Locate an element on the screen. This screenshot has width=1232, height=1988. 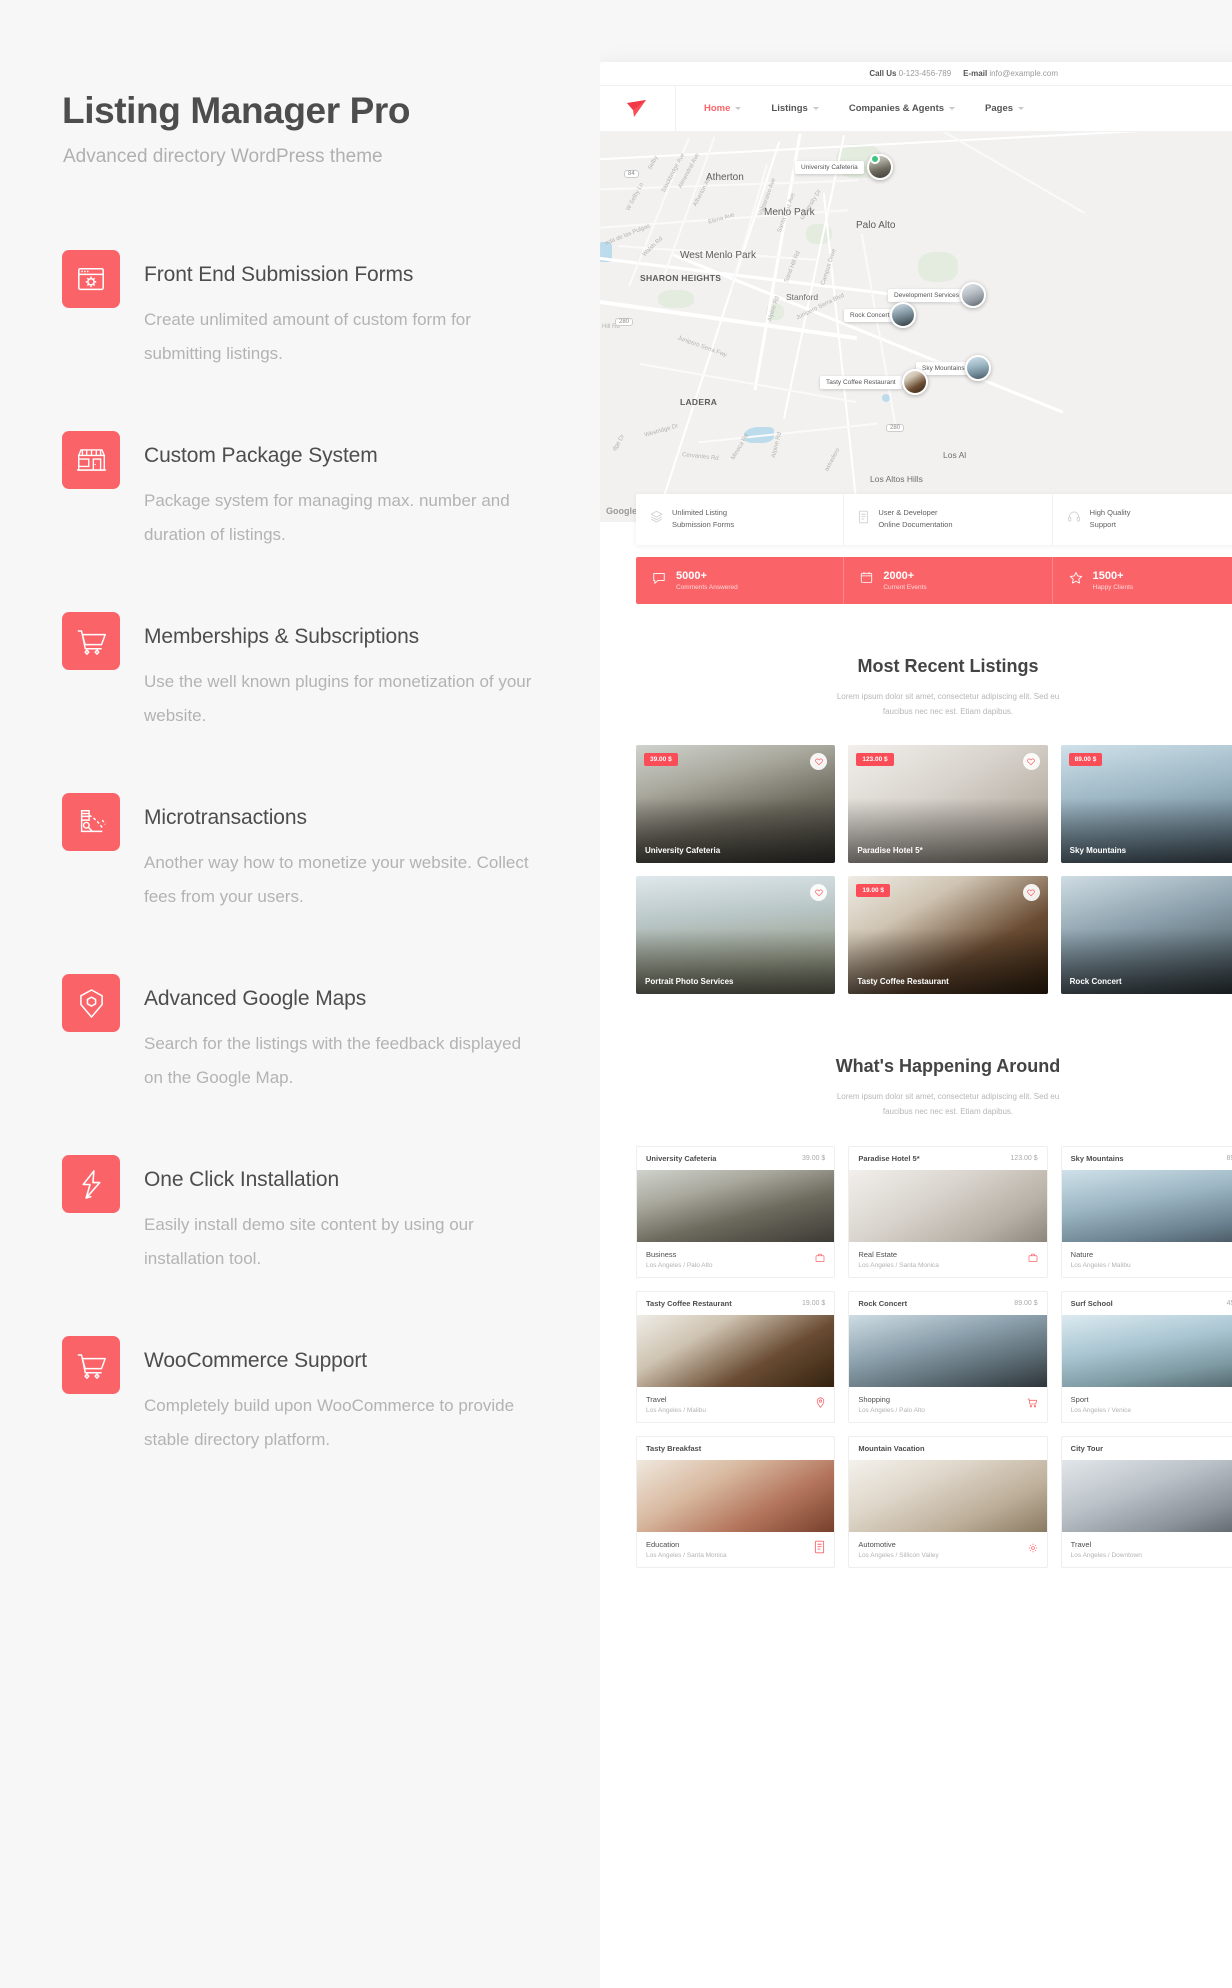
event-title: Paradise Hotel 5* is located at coordinates (889, 1158).